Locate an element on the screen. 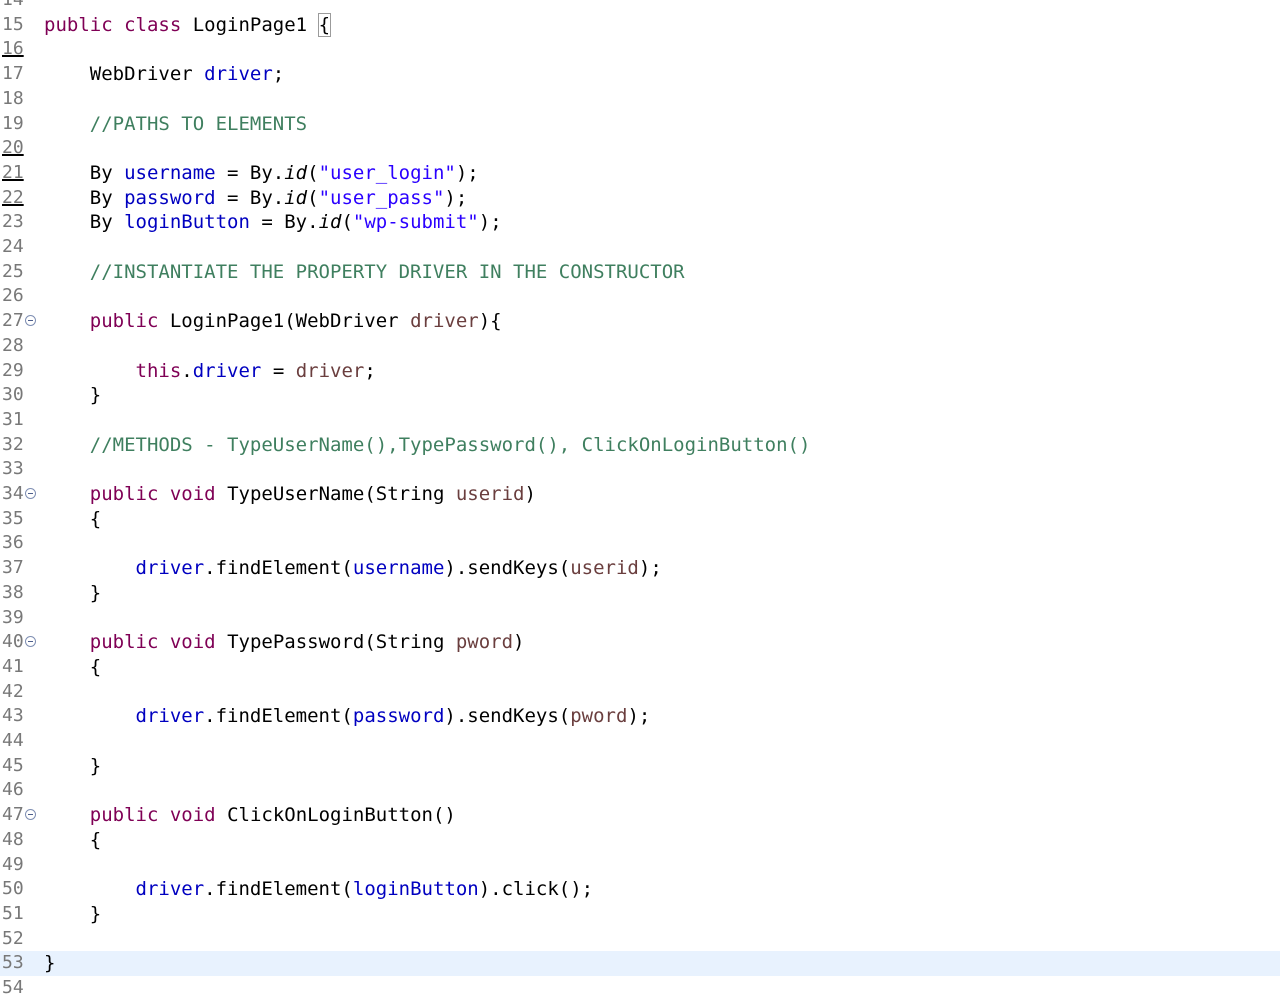 This screenshot has width=1280, height=1002. code-line: 16 is located at coordinates (640, 49).